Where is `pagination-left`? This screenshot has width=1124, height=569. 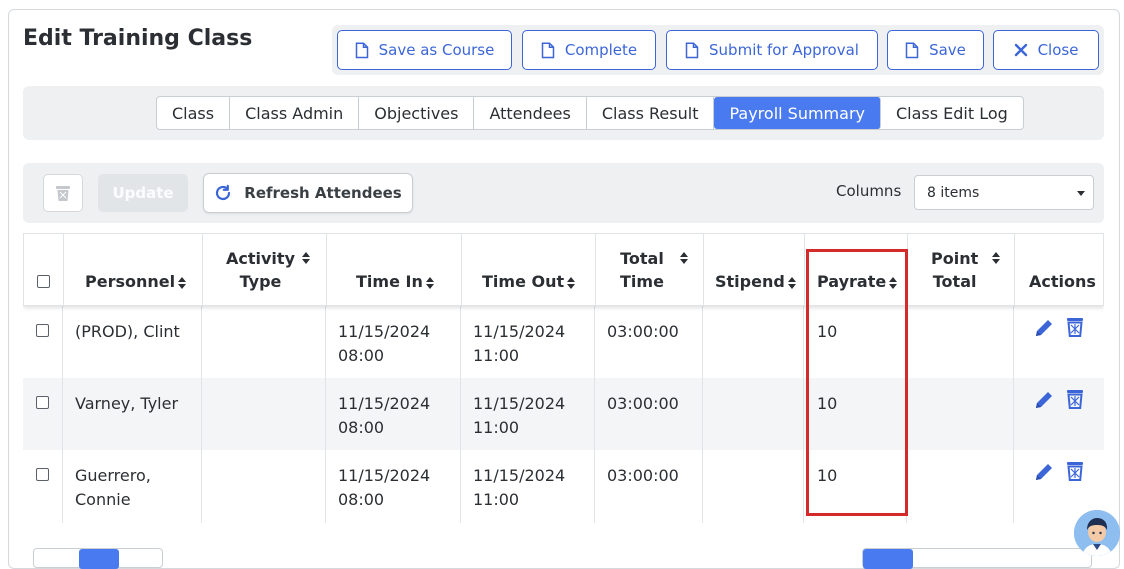 pagination-left is located at coordinates (98, 558).